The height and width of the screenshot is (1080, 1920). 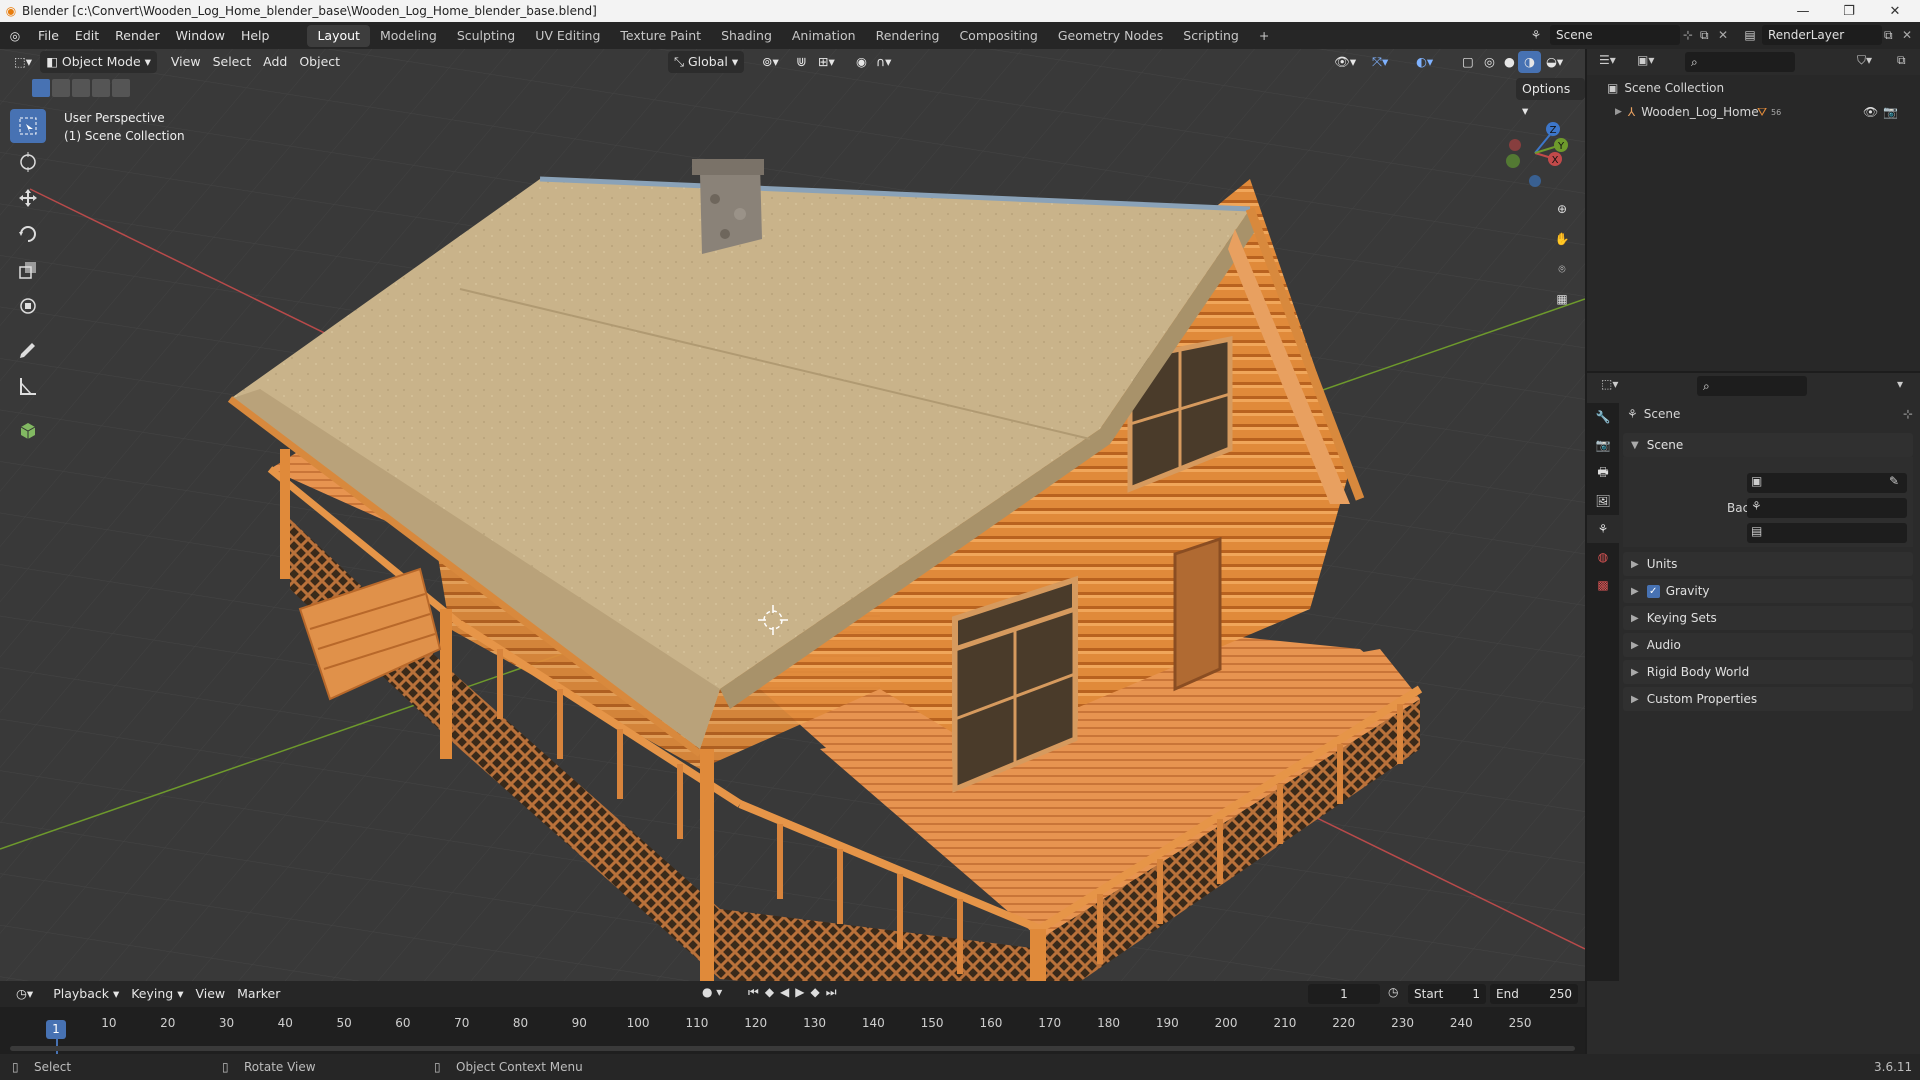 I want to click on ortho-toggle-icon: ▦, so click(x=1562, y=299).